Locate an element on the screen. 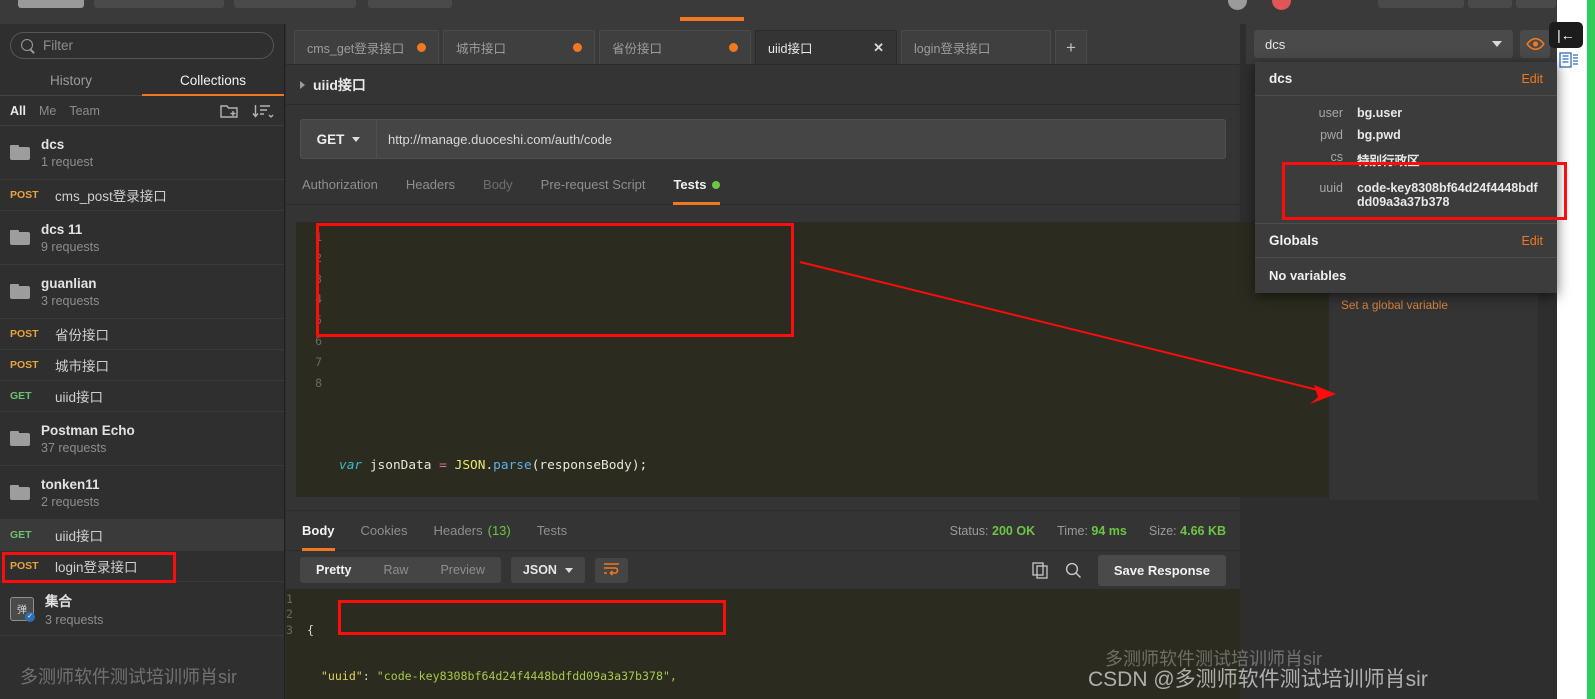  scope-filter-team: Team is located at coordinates (84, 111).